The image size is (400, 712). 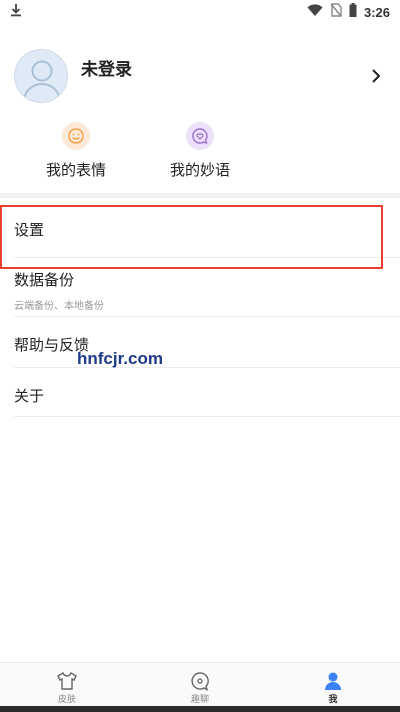 I want to click on my-phrases-button: 我的妙语, so click(x=200, y=151).